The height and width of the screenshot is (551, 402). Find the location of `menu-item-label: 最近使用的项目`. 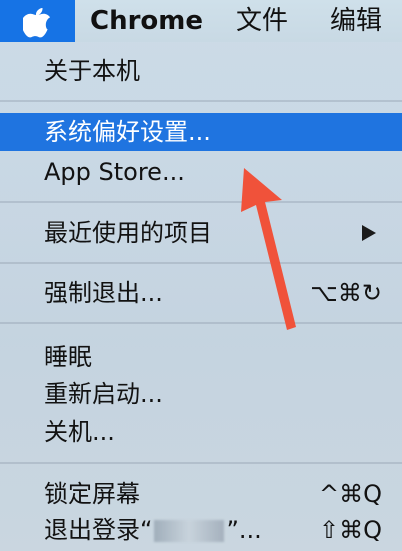

menu-item-label: 最近使用的项目 is located at coordinates (128, 233).